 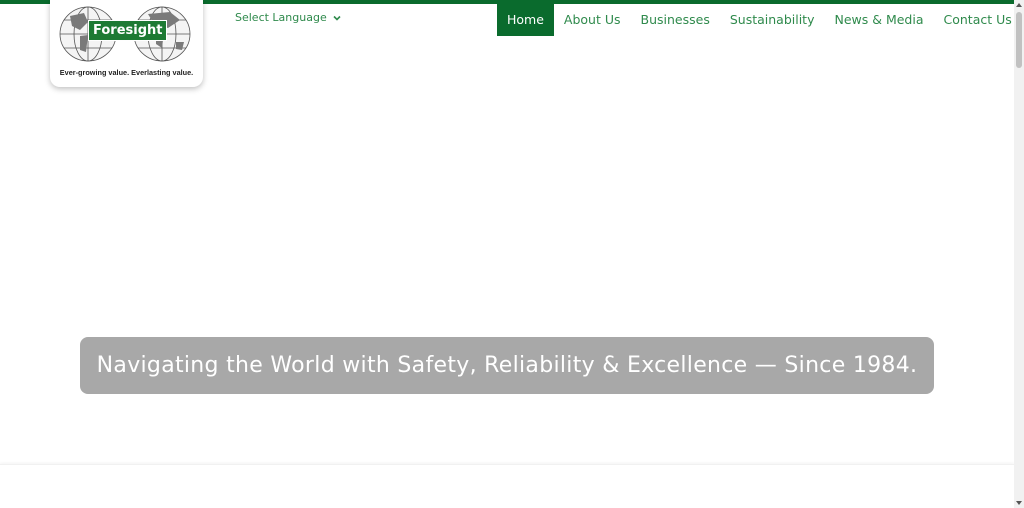 What do you see at coordinates (281, 17) in the screenshot?
I see `language-selector-label: Select Language` at bounding box center [281, 17].